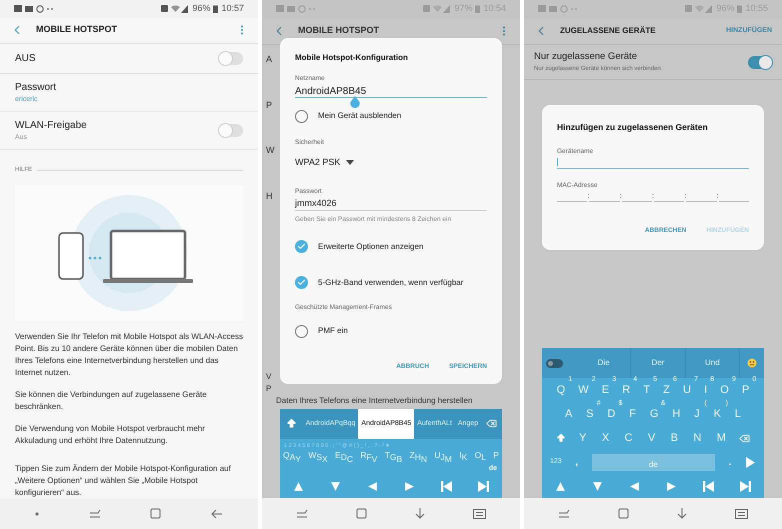  What do you see at coordinates (653, 162) in the screenshot?
I see `input-field` at bounding box center [653, 162].